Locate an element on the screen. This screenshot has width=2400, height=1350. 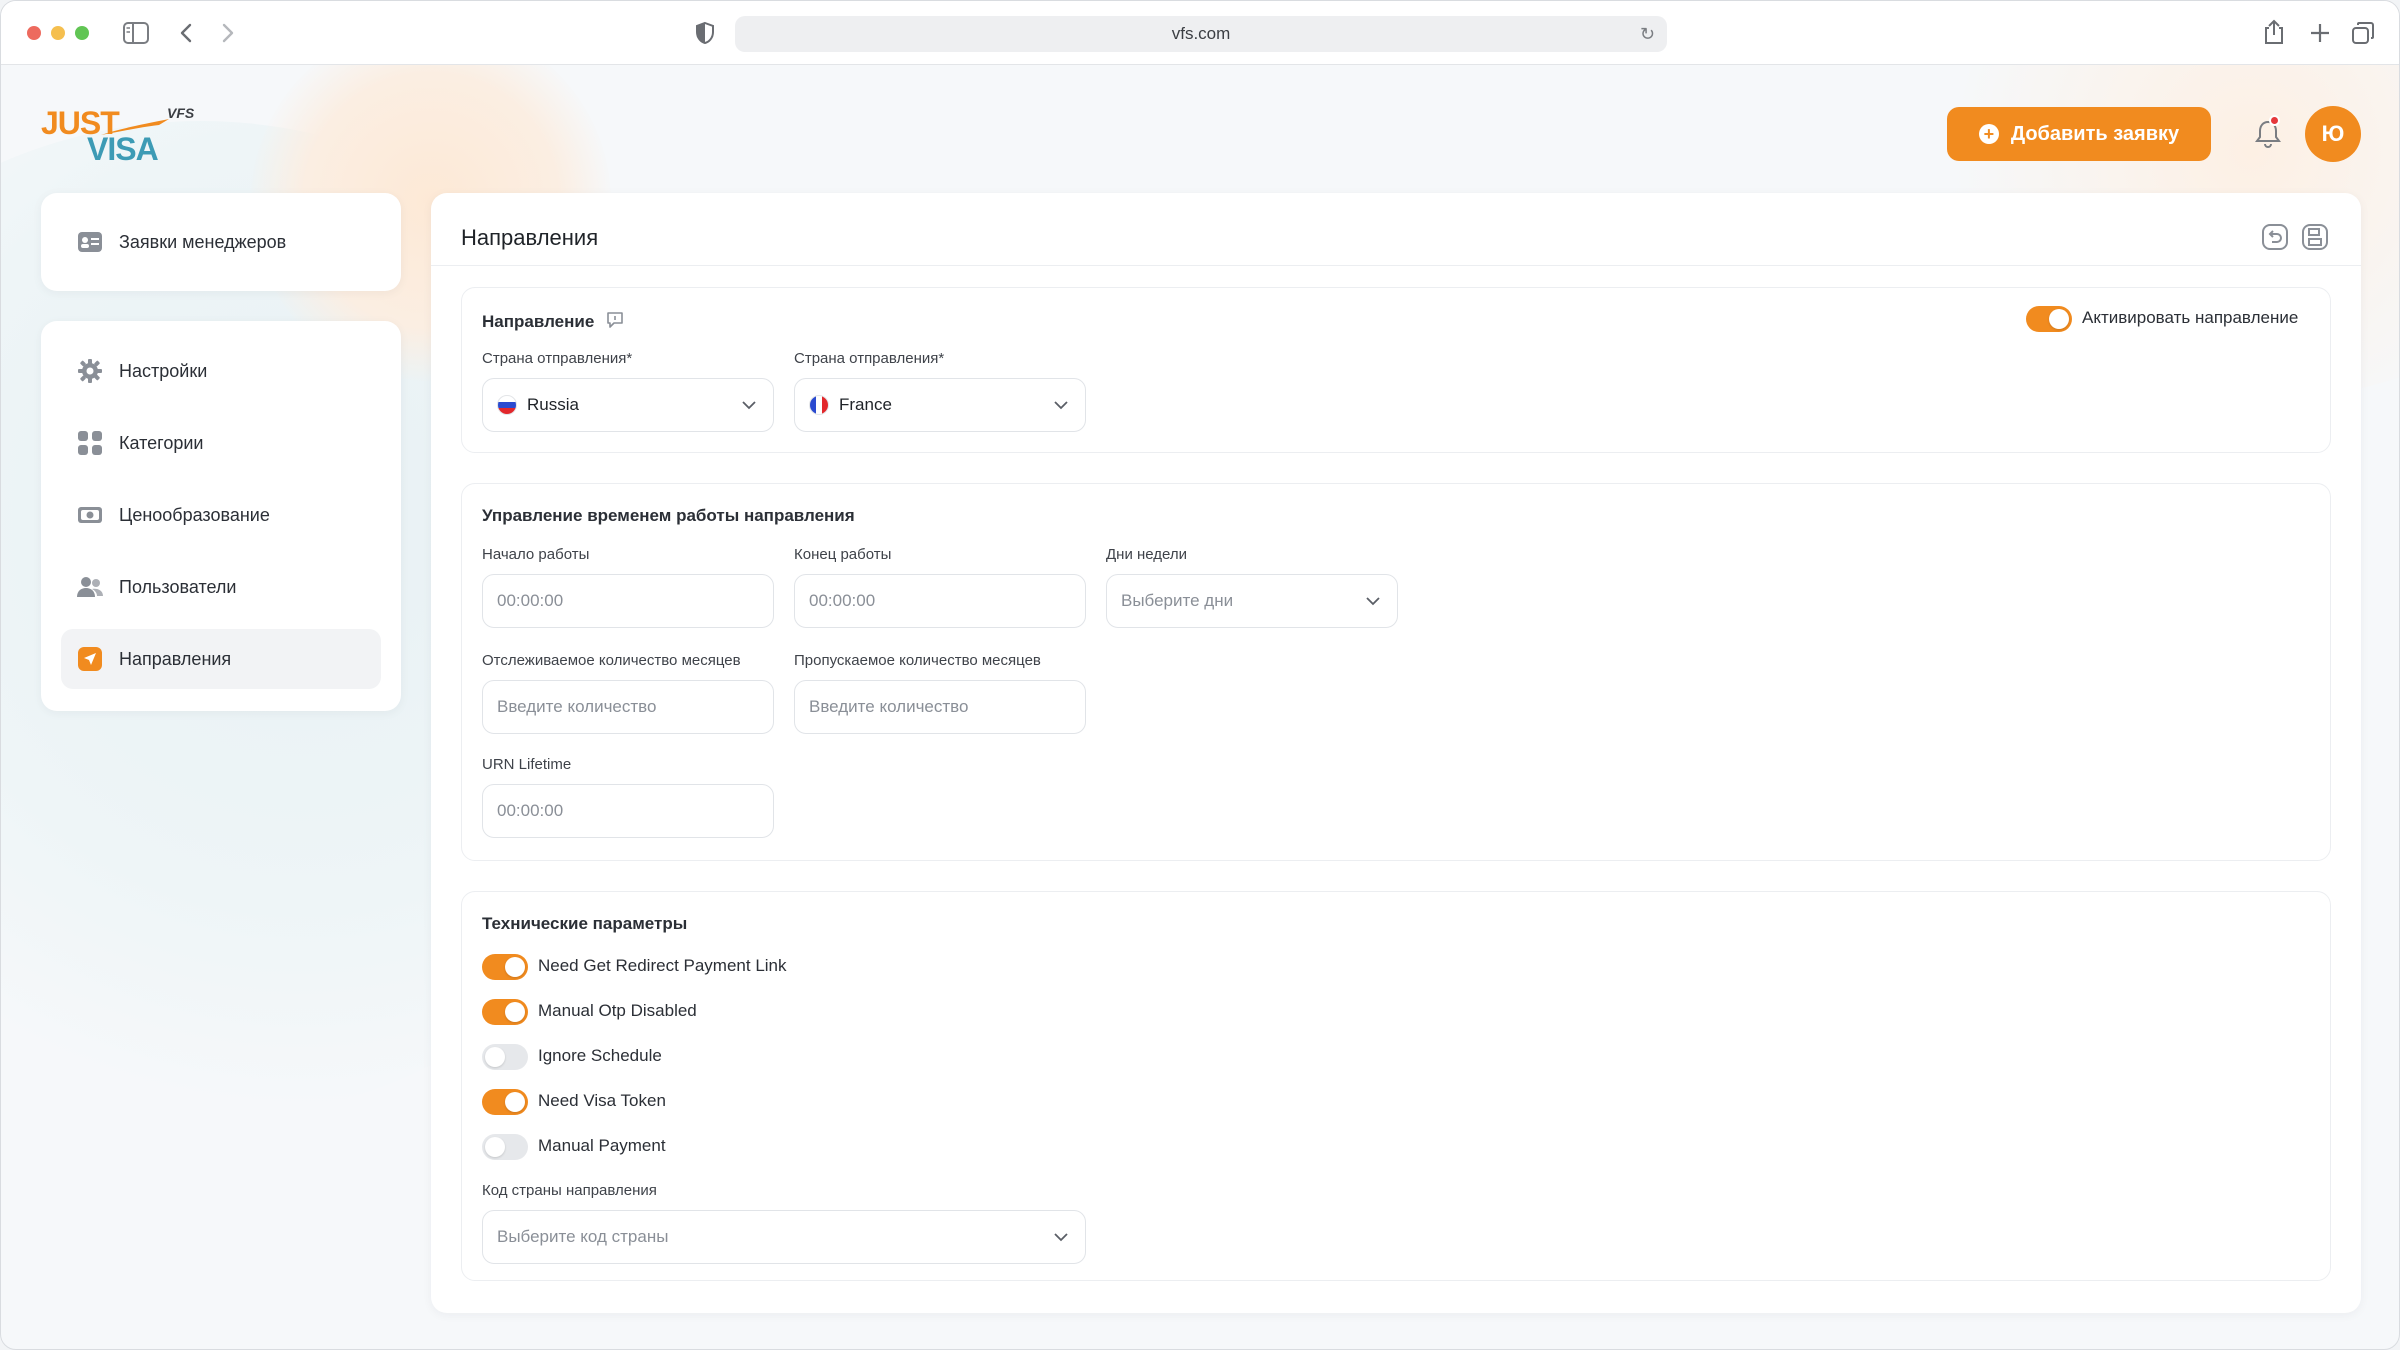
manual-payment-toggle is located at coordinates (505, 1147).